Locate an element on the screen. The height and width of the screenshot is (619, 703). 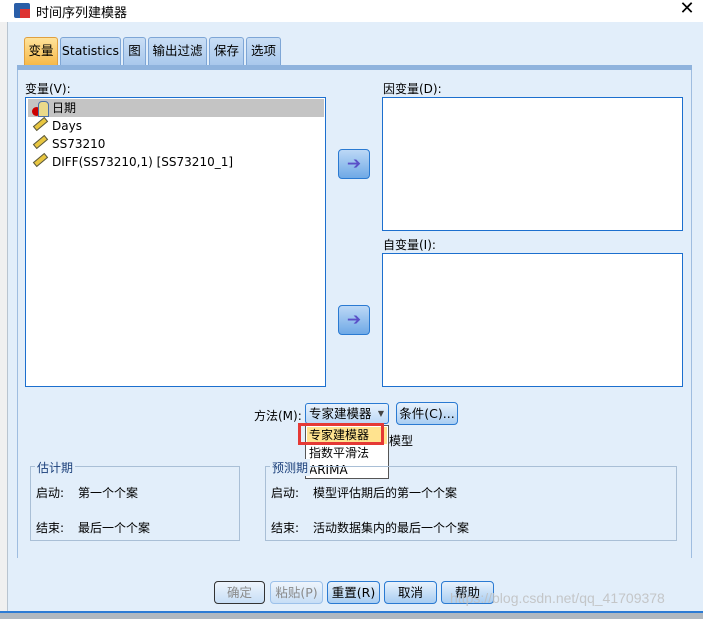
move-to-independent-button: ➔ is located at coordinates (354, 320).